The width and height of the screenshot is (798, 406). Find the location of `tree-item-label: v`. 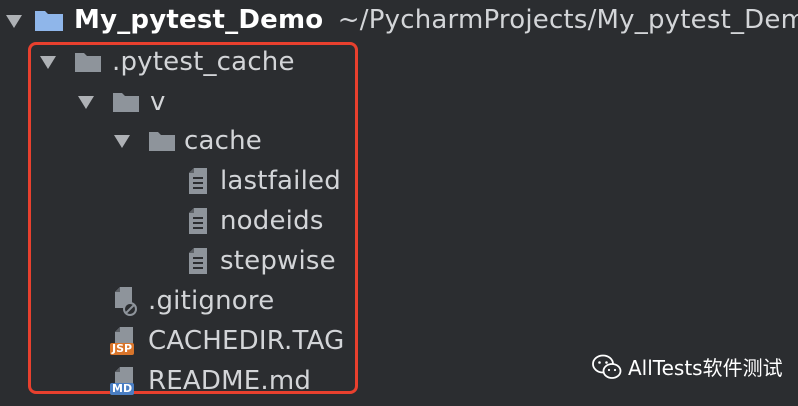

tree-item-label: v is located at coordinates (158, 102).